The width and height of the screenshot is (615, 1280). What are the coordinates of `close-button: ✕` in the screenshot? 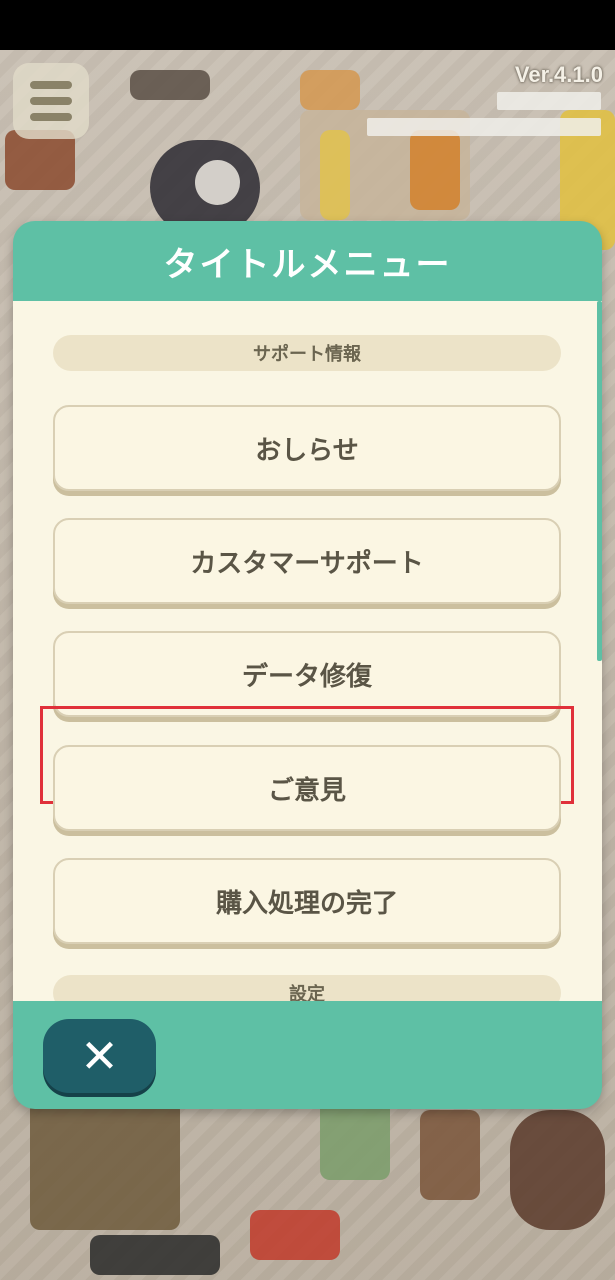 It's located at (99, 1056).